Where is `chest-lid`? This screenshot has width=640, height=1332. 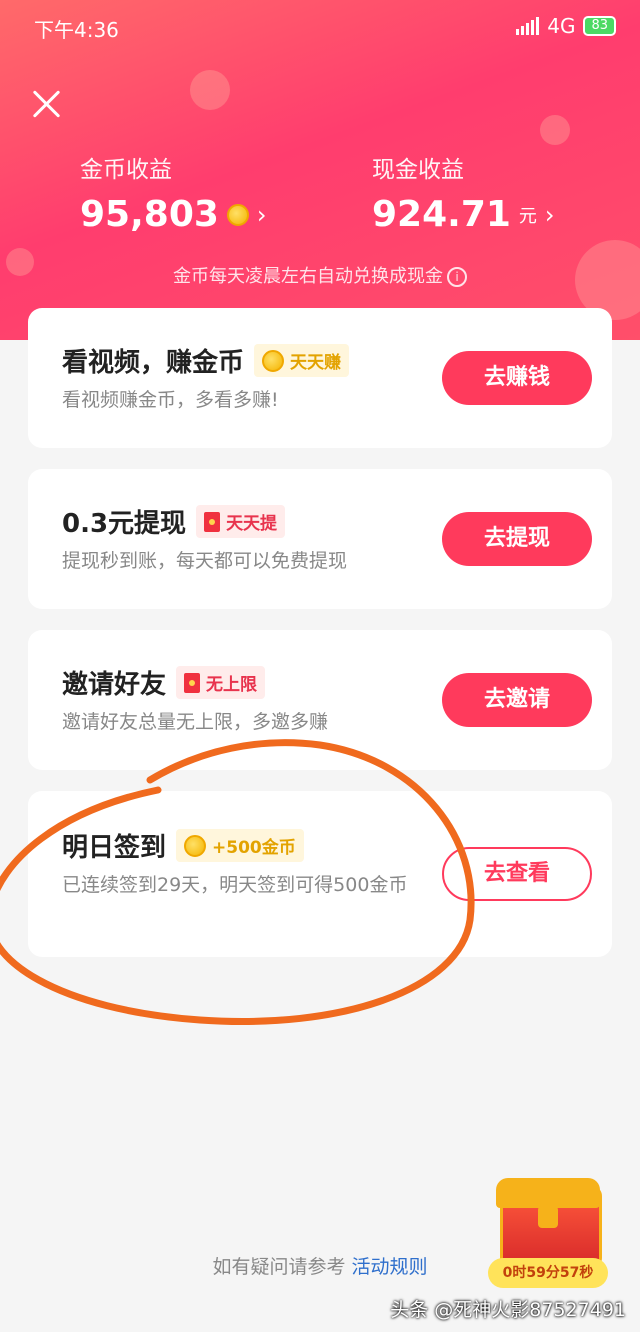 chest-lid is located at coordinates (548, 1193).